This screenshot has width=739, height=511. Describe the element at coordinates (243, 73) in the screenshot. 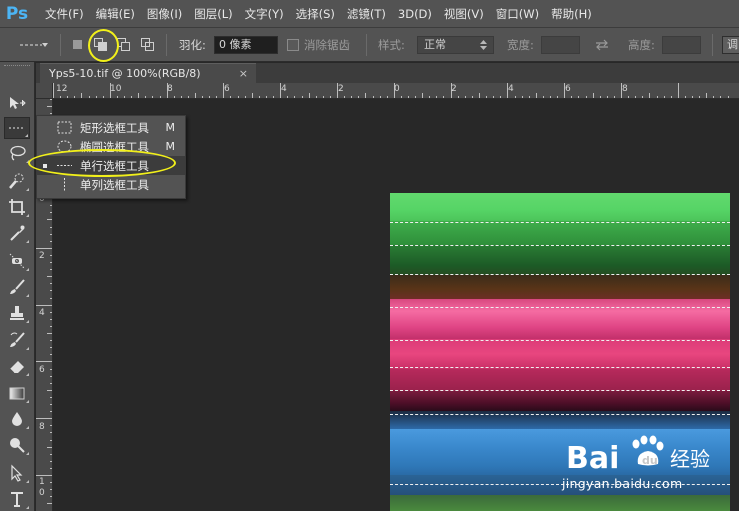

I see `close-icon: ×` at that location.